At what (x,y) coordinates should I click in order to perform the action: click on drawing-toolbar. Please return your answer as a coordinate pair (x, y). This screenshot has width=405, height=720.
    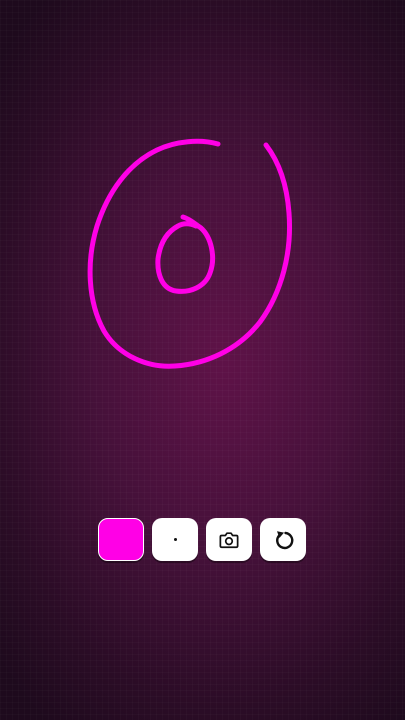
    Looking at the image, I should click on (202, 539).